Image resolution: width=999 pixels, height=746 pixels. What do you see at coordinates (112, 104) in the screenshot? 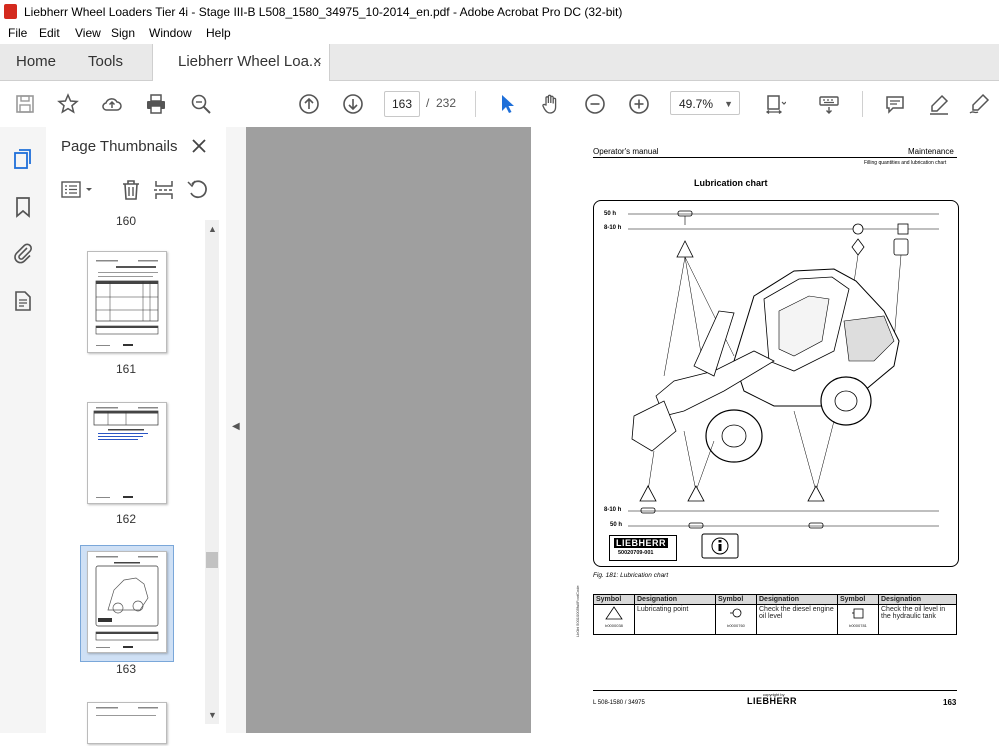
I see `upload-cloud-icon` at bounding box center [112, 104].